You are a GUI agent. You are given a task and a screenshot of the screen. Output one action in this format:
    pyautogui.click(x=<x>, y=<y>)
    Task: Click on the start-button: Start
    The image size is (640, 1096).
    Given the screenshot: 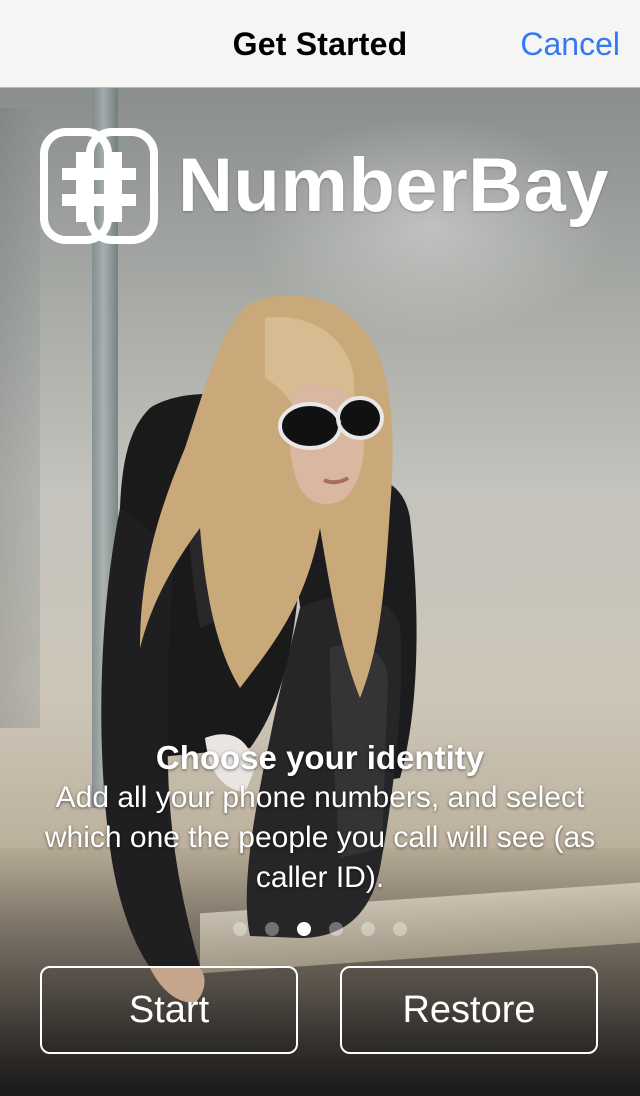 What is the action you would take?
    pyautogui.click(x=169, y=1010)
    